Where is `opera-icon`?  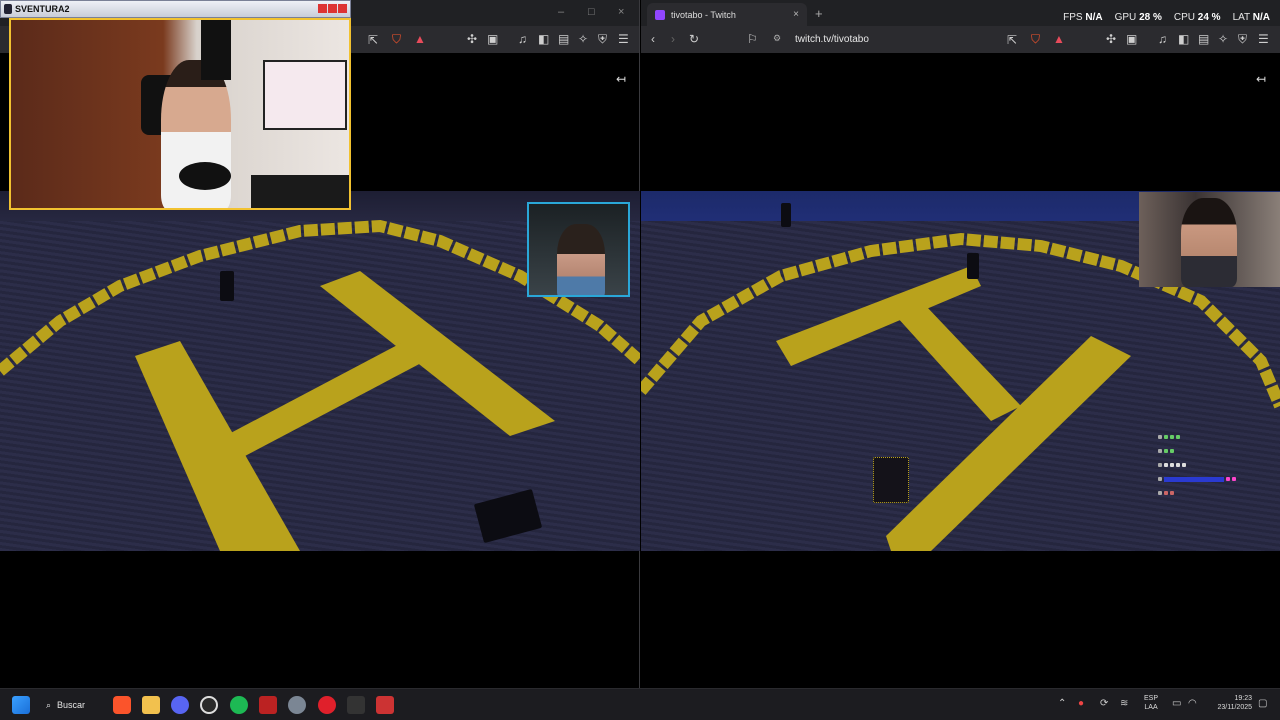 opera-icon is located at coordinates (327, 705).